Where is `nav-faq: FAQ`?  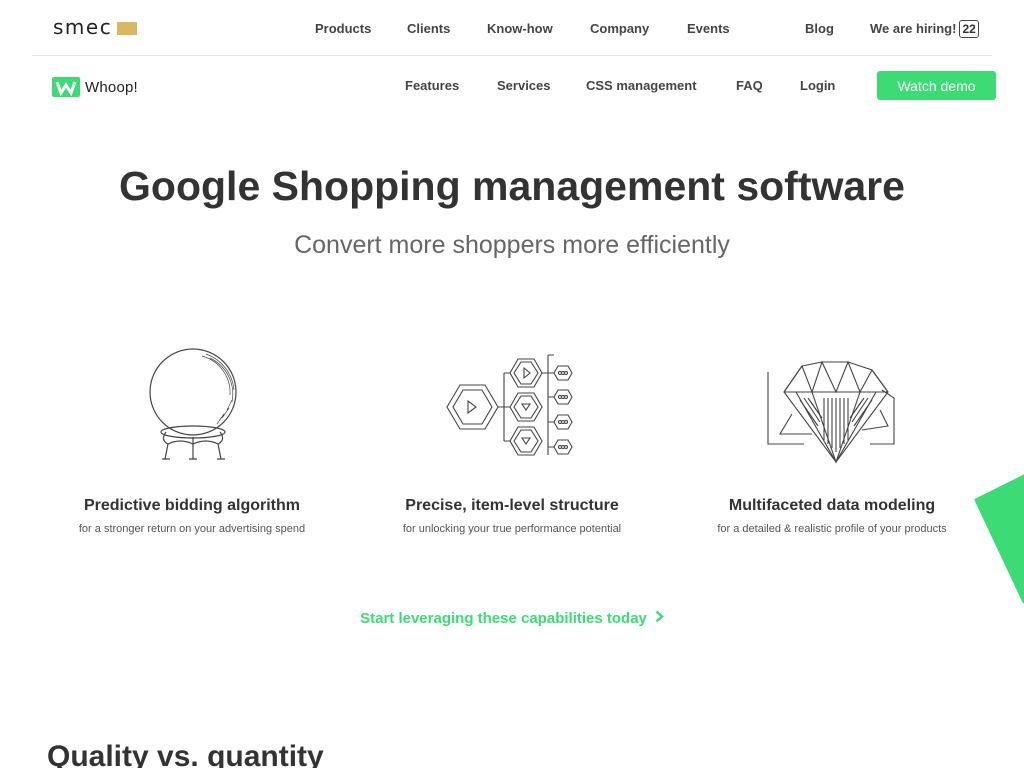
nav-faq: FAQ is located at coordinates (749, 85).